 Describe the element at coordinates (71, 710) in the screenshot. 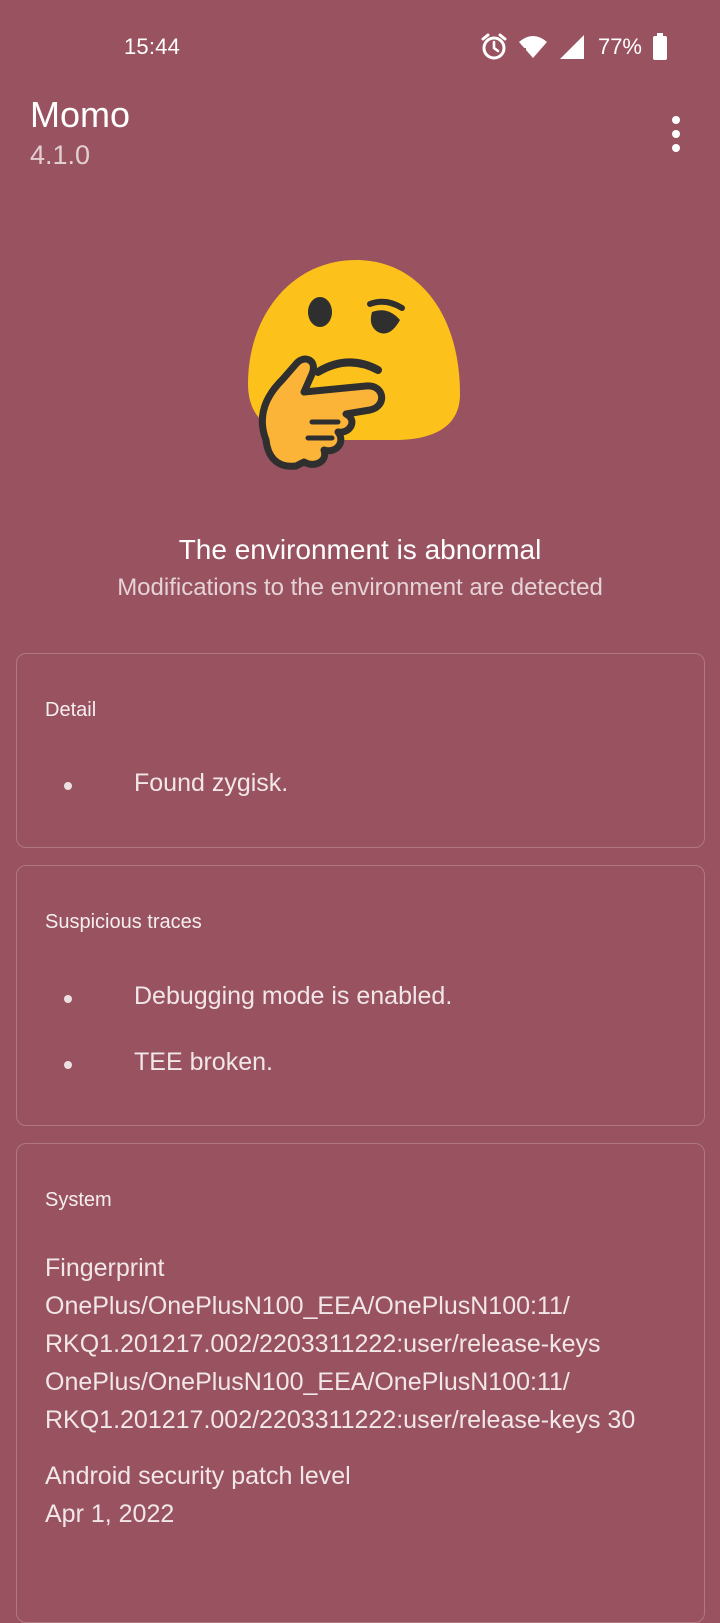

I see `detail-card-title: Detail` at that location.